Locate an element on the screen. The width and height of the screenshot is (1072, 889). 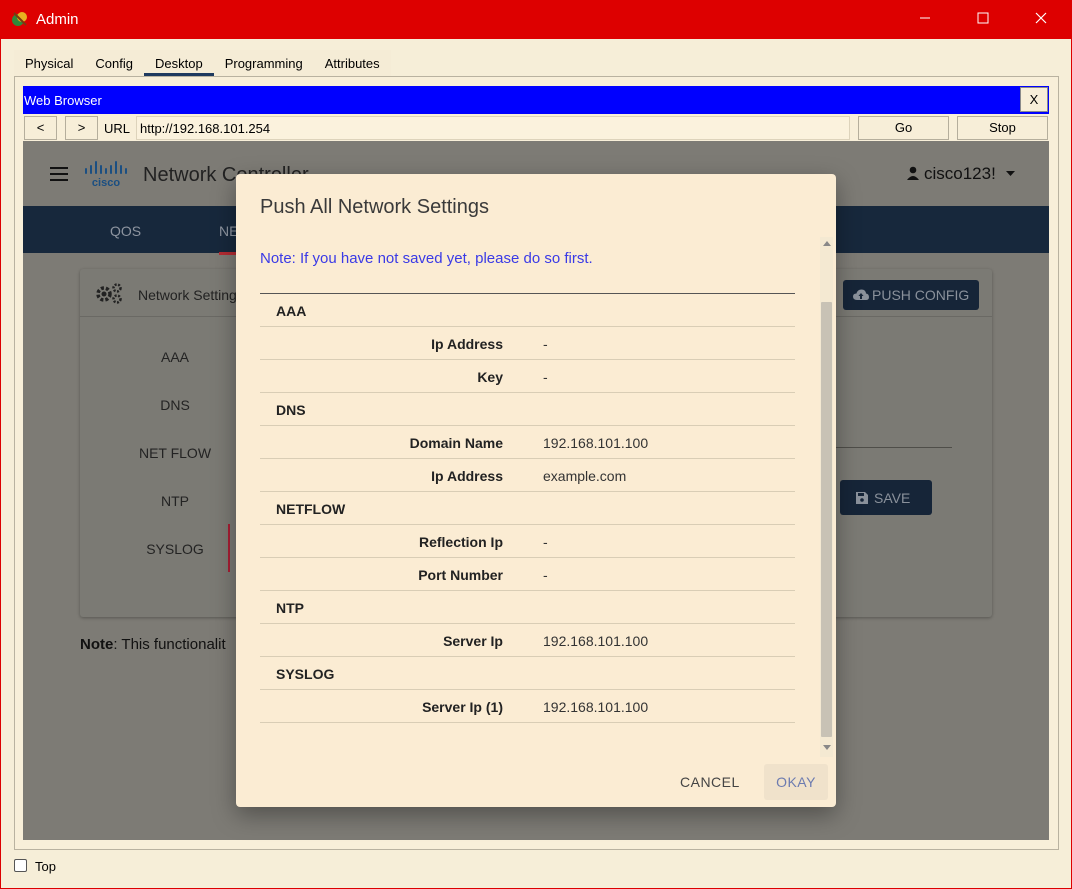
cloud-upload-icon is located at coordinates (861, 294).